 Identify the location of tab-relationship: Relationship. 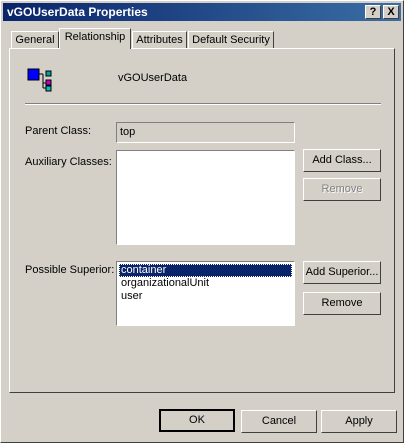
(95, 38).